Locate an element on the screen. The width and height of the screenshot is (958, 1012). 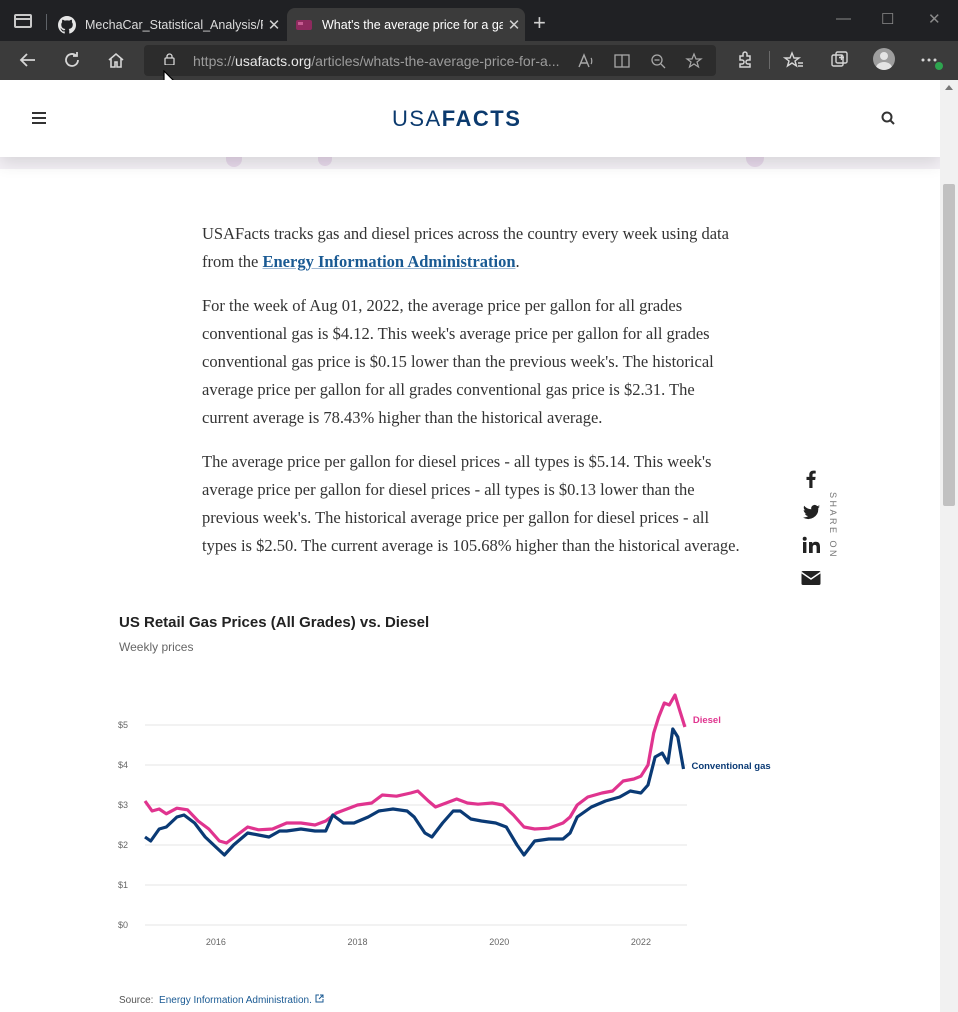
menu-icon is located at coordinates (39, 118).